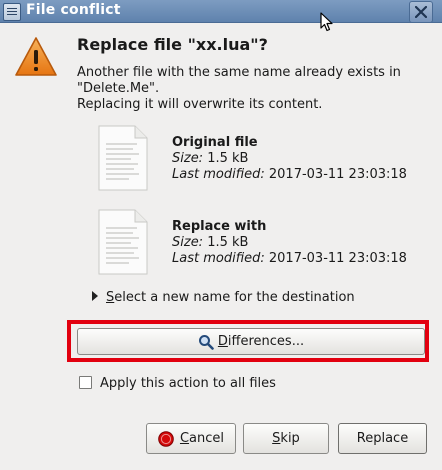 This screenshot has height=470, width=442. What do you see at coordinates (85, 382) in the screenshot?
I see `apply-all-checkbox` at bounding box center [85, 382].